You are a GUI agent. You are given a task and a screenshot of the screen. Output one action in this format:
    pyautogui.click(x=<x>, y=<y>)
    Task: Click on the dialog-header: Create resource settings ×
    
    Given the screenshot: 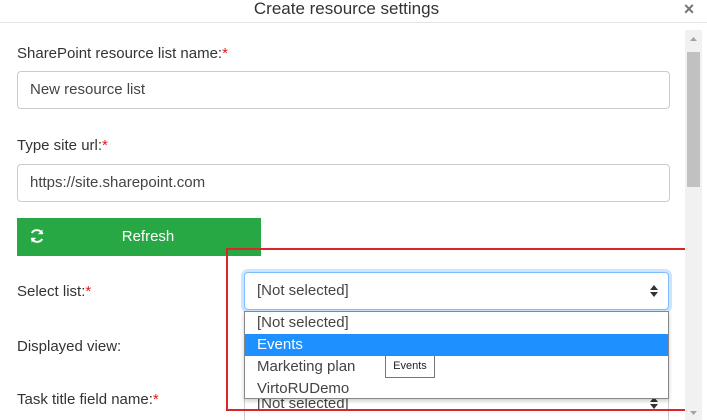 What is the action you would take?
    pyautogui.click(x=353, y=11)
    